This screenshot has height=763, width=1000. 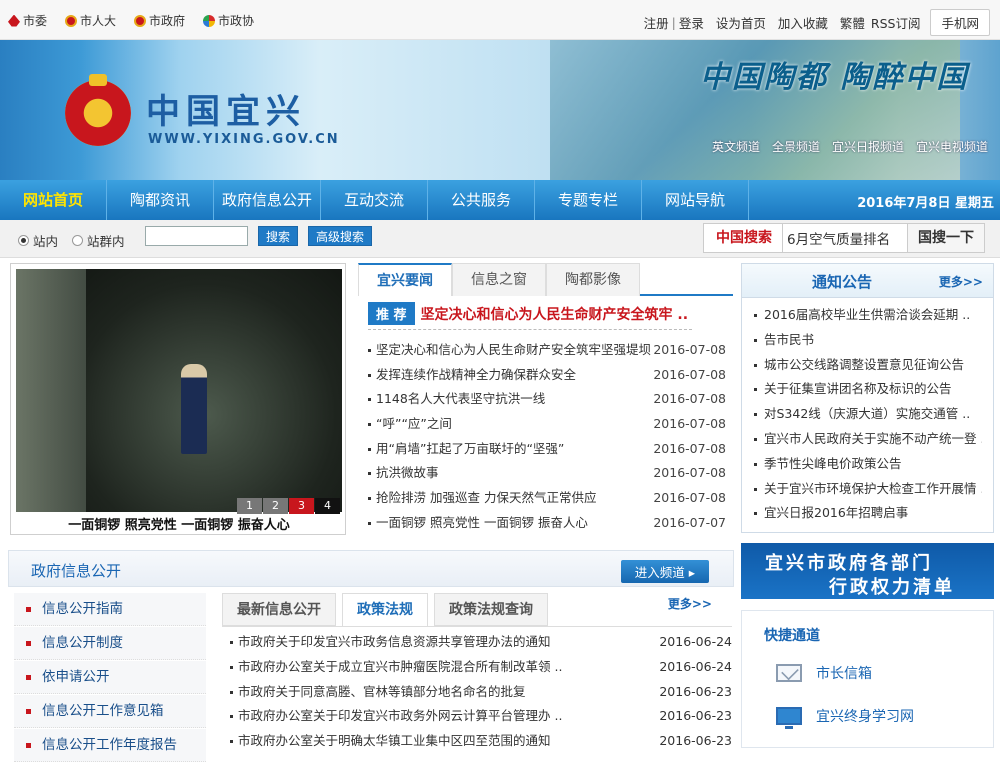 I want to click on gov-info-header: 政府信息公开 进入频道 ▸, so click(x=371, y=568).